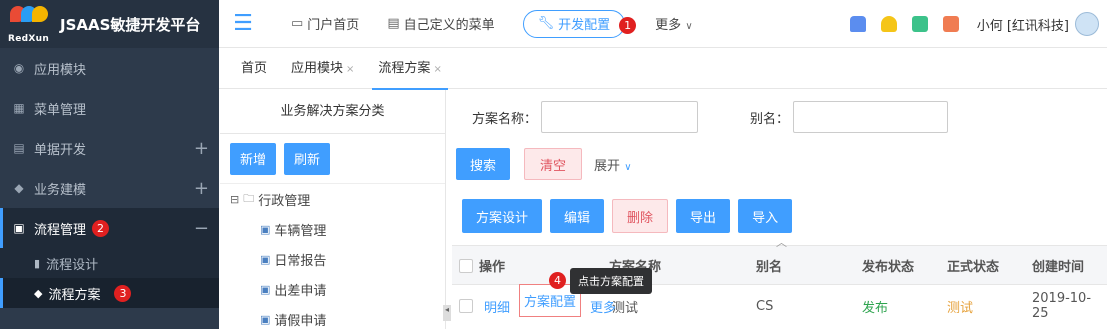  Describe the element at coordinates (30, 24) in the screenshot. I see `logo-icon: RedXun` at that location.